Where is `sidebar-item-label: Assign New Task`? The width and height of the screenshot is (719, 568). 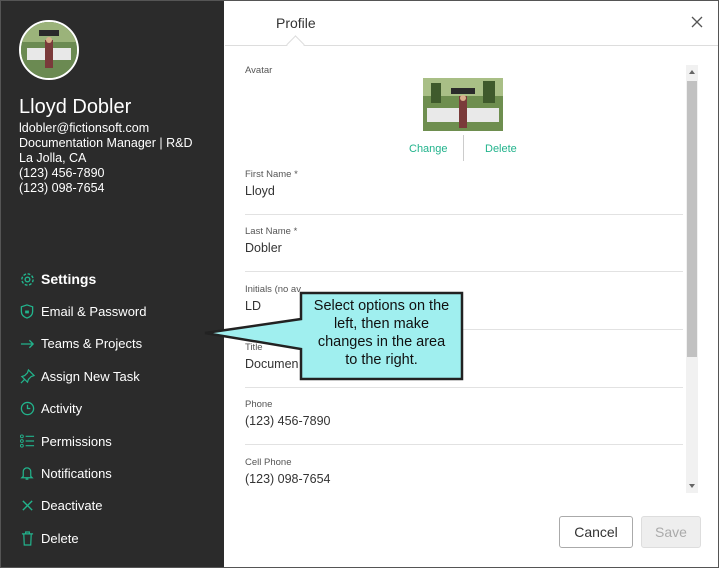
sidebar-item-label: Assign New Task is located at coordinates (90, 376).